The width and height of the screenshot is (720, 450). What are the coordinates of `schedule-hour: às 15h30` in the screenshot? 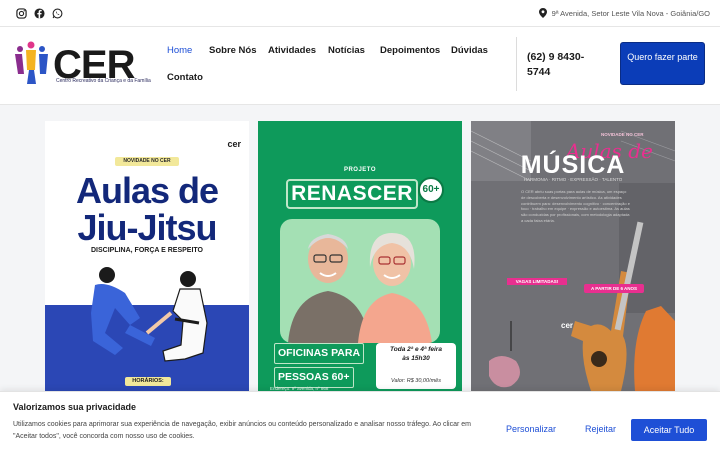 It's located at (416, 358).